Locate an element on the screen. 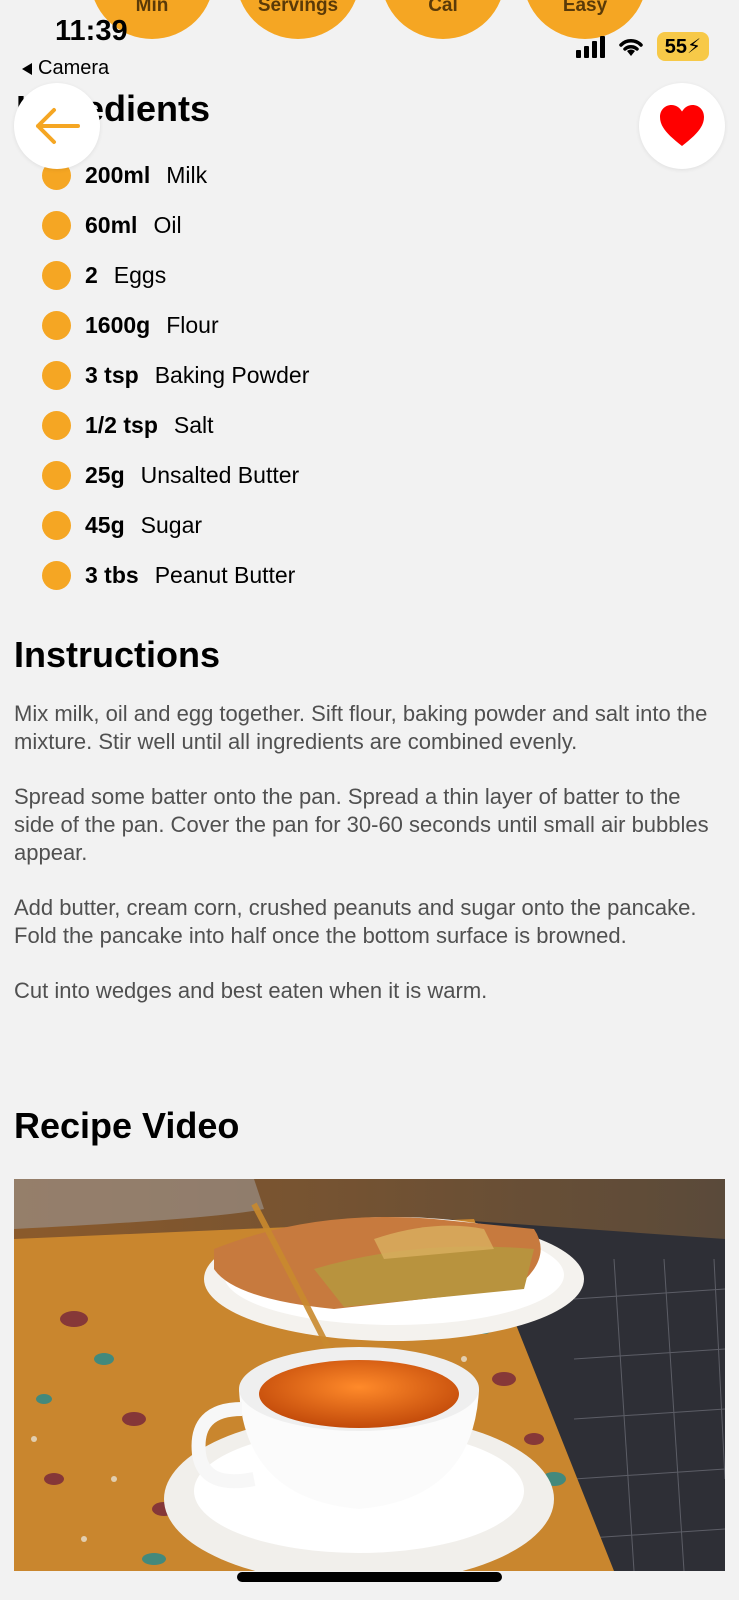 The image size is (739, 1600). ingredient-qty: 2 is located at coordinates (91, 274).